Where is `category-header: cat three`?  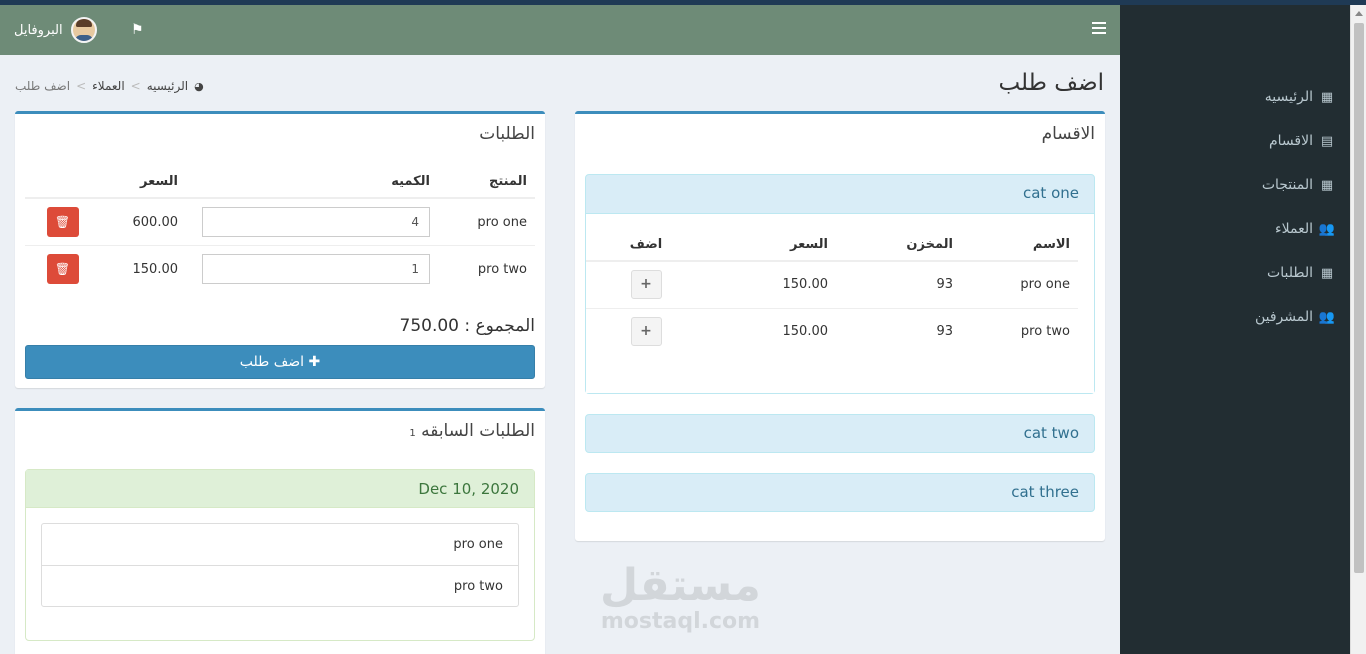
category-header: cat three is located at coordinates (840, 492).